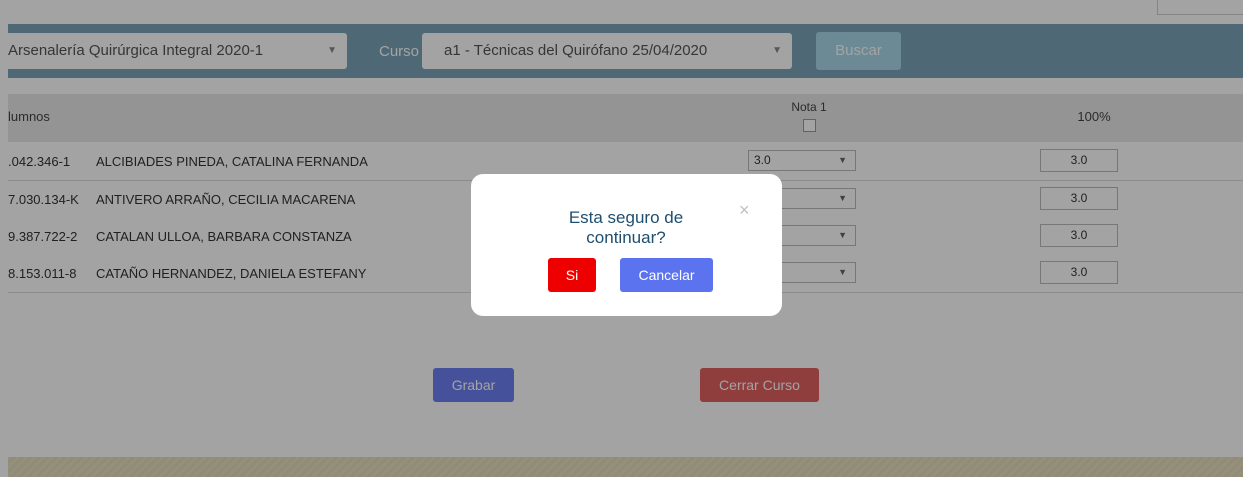  What do you see at coordinates (572, 275) in the screenshot?
I see `confirm-yes-button: Si` at bounding box center [572, 275].